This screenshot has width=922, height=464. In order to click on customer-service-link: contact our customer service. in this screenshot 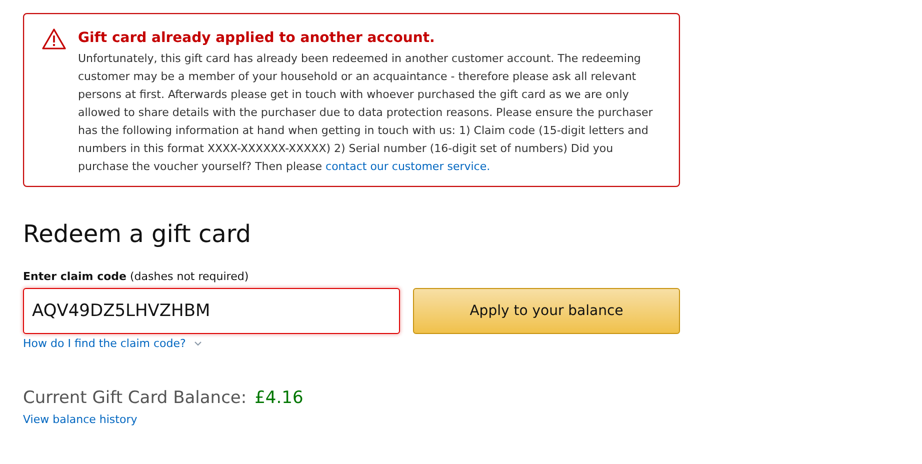, I will do `click(408, 166)`.